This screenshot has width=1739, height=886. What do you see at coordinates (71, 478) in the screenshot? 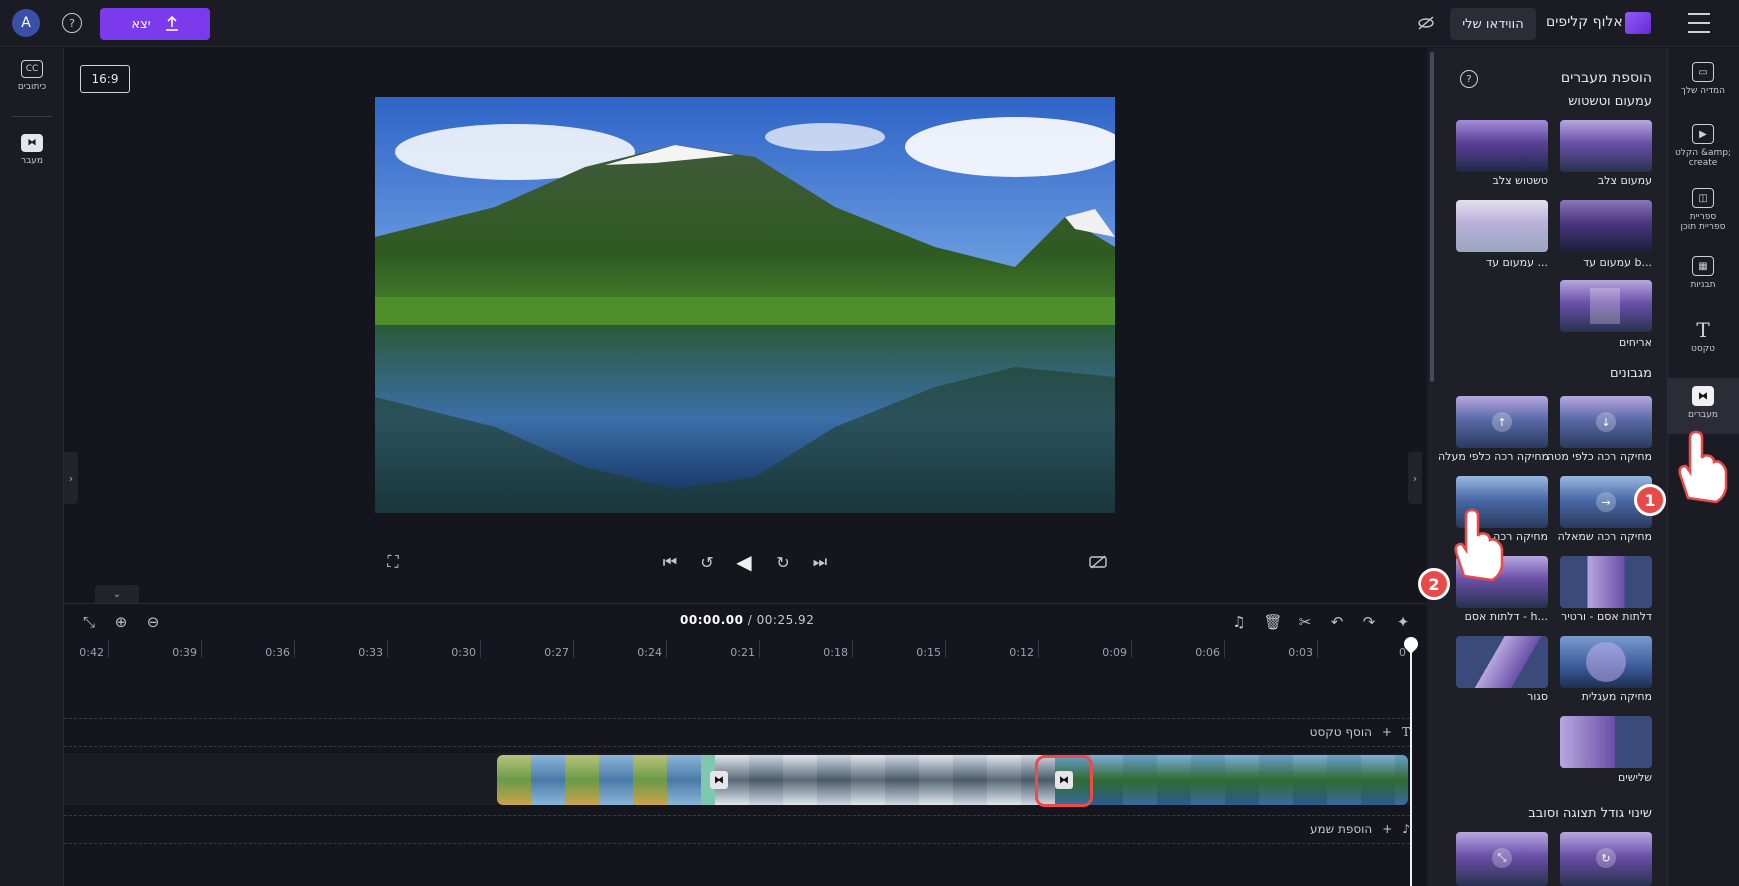
I see `collapse-left-panel-button: ›` at bounding box center [71, 478].